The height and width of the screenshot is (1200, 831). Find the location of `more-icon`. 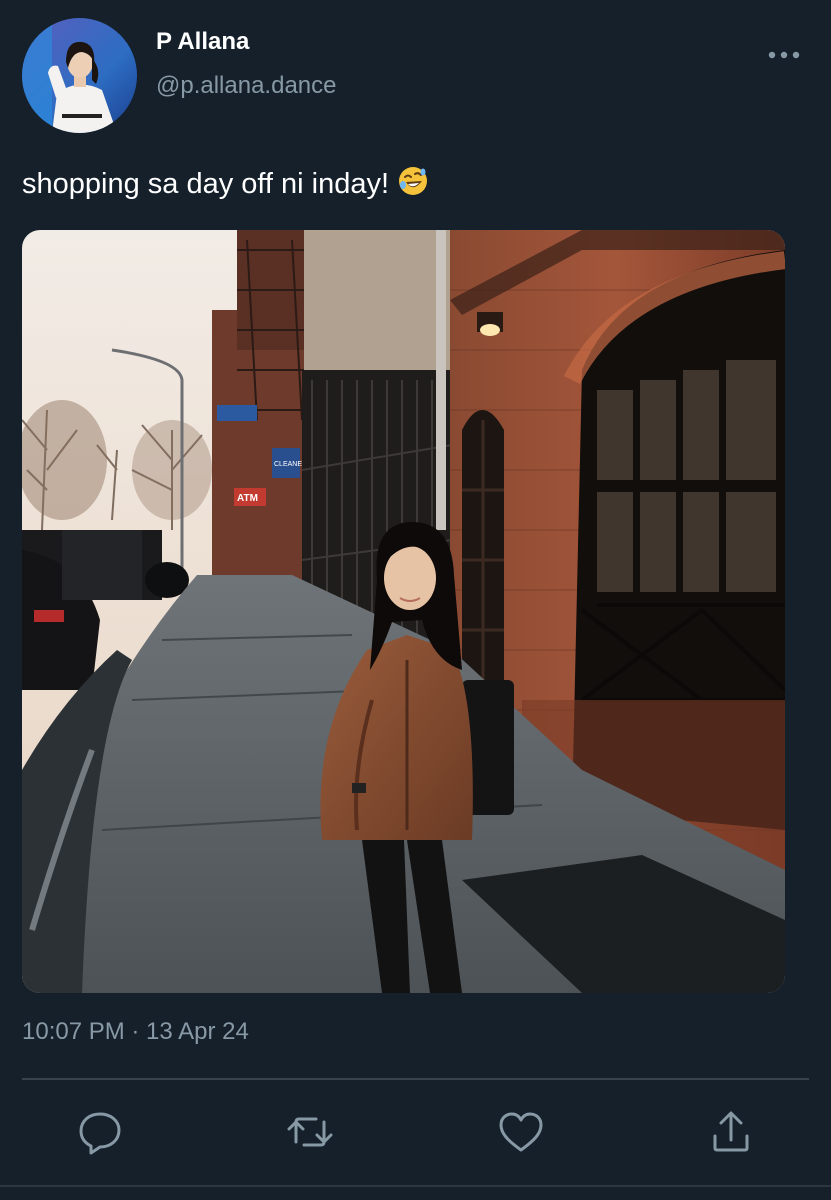

more-icon is located at coordinates (784, 55).